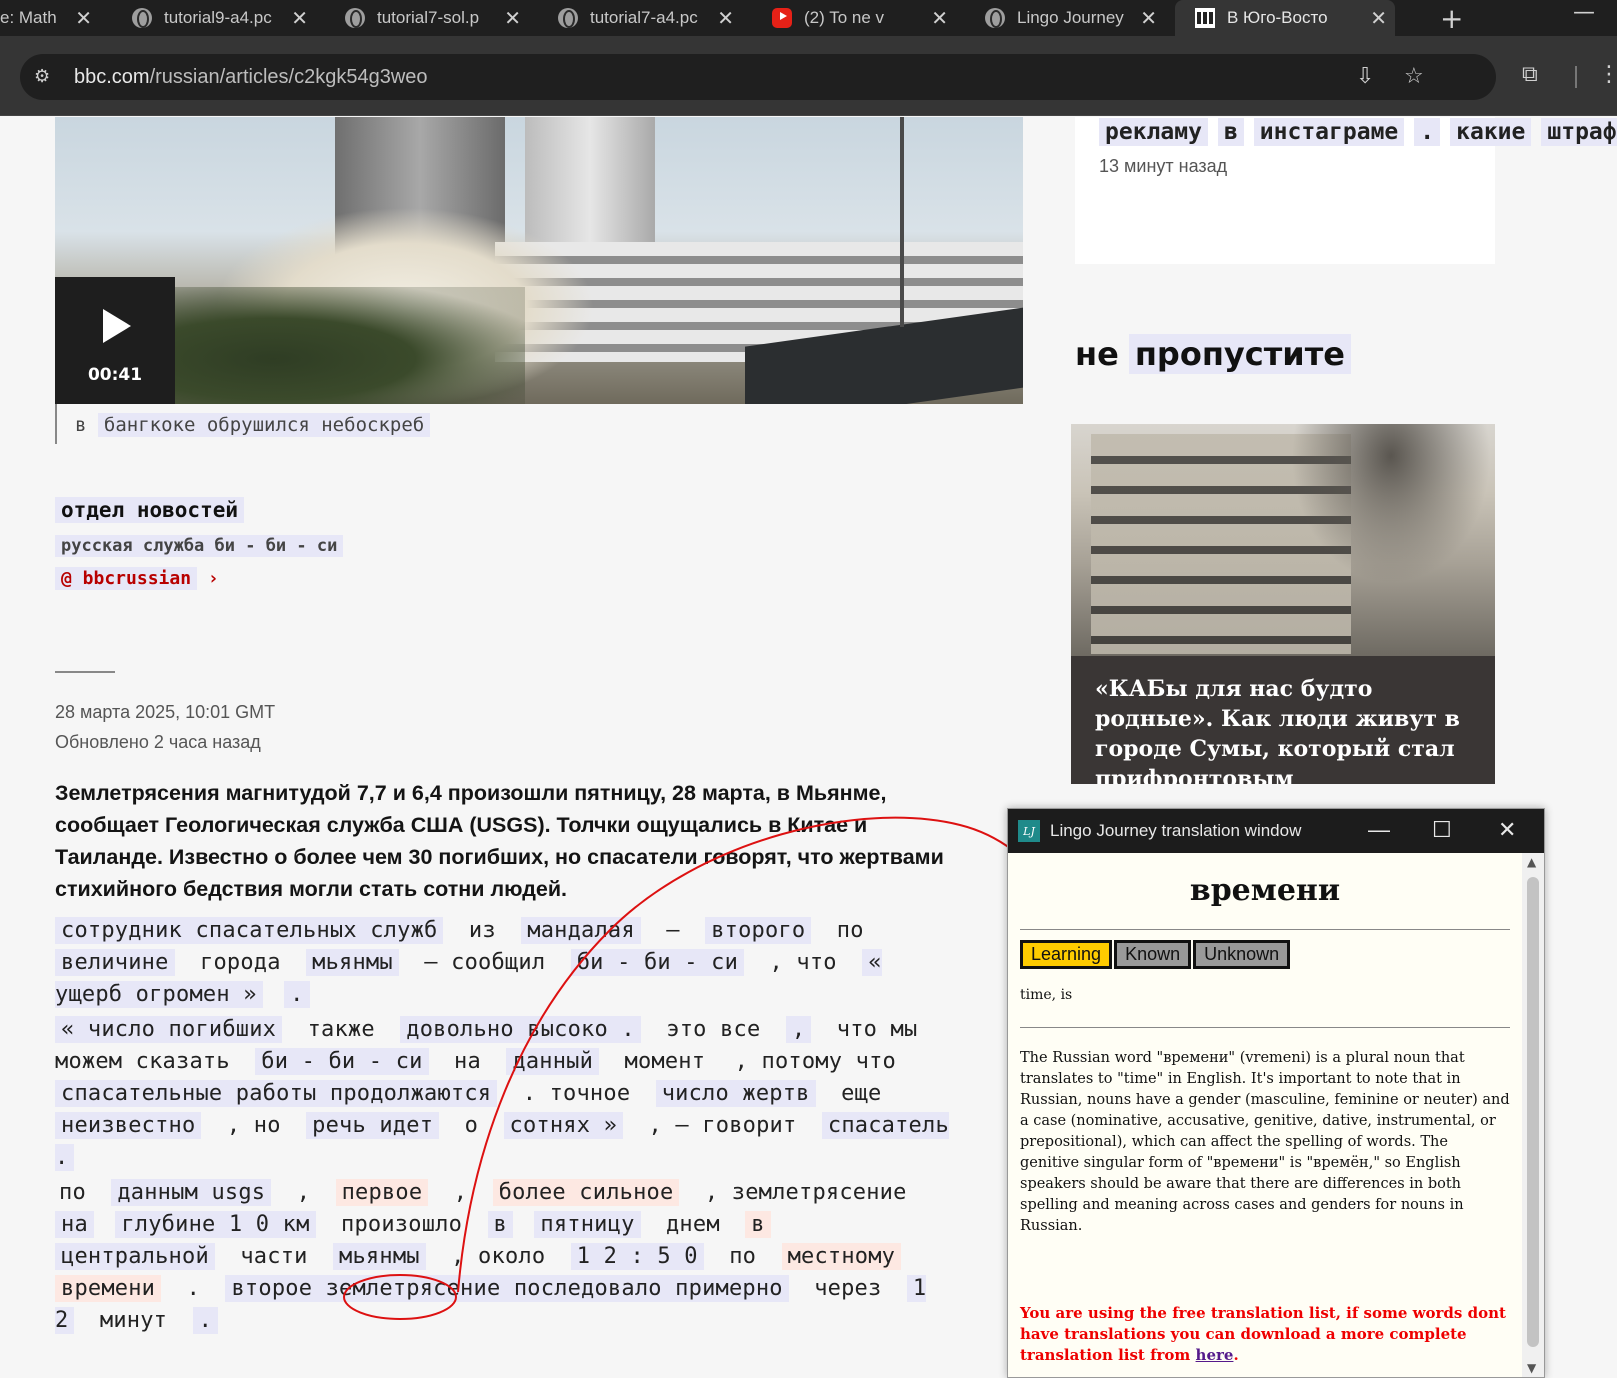  What do you see at coordinates (1215, 1355) in the screenshot?
I see `download-link: here` at bounding box center [1215, 1355].